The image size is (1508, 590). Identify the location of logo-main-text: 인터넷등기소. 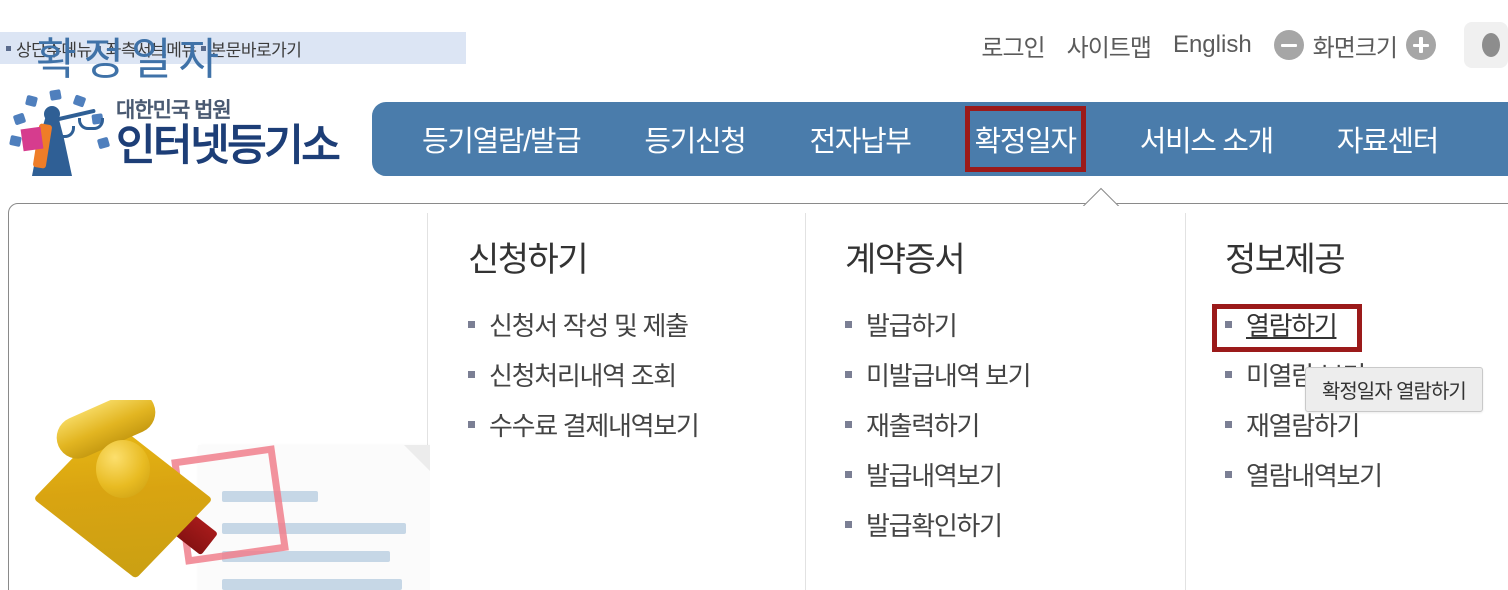
(228, 146).